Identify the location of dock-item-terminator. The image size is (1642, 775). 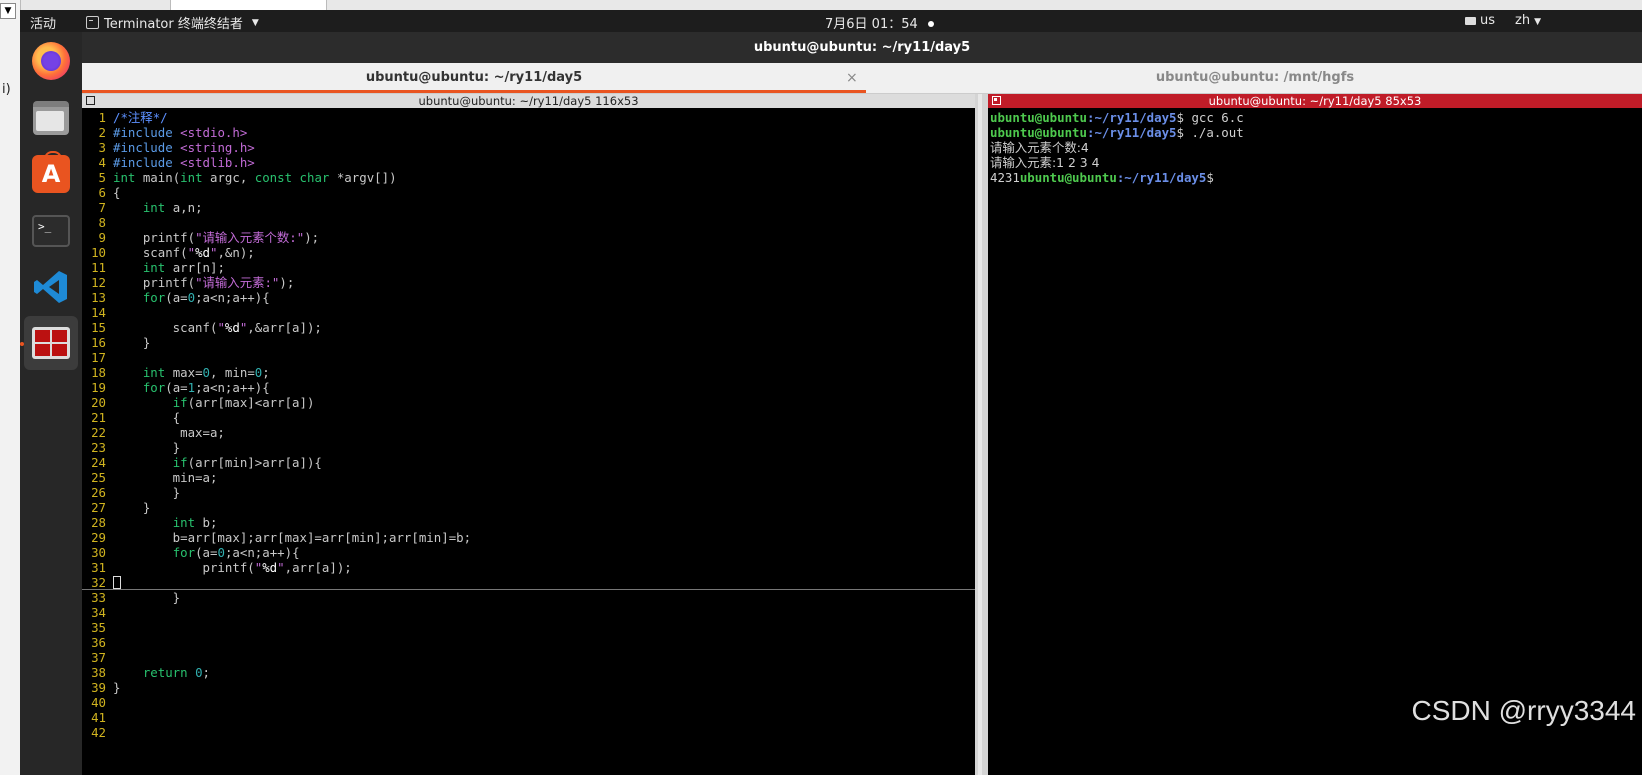
(51, 343).